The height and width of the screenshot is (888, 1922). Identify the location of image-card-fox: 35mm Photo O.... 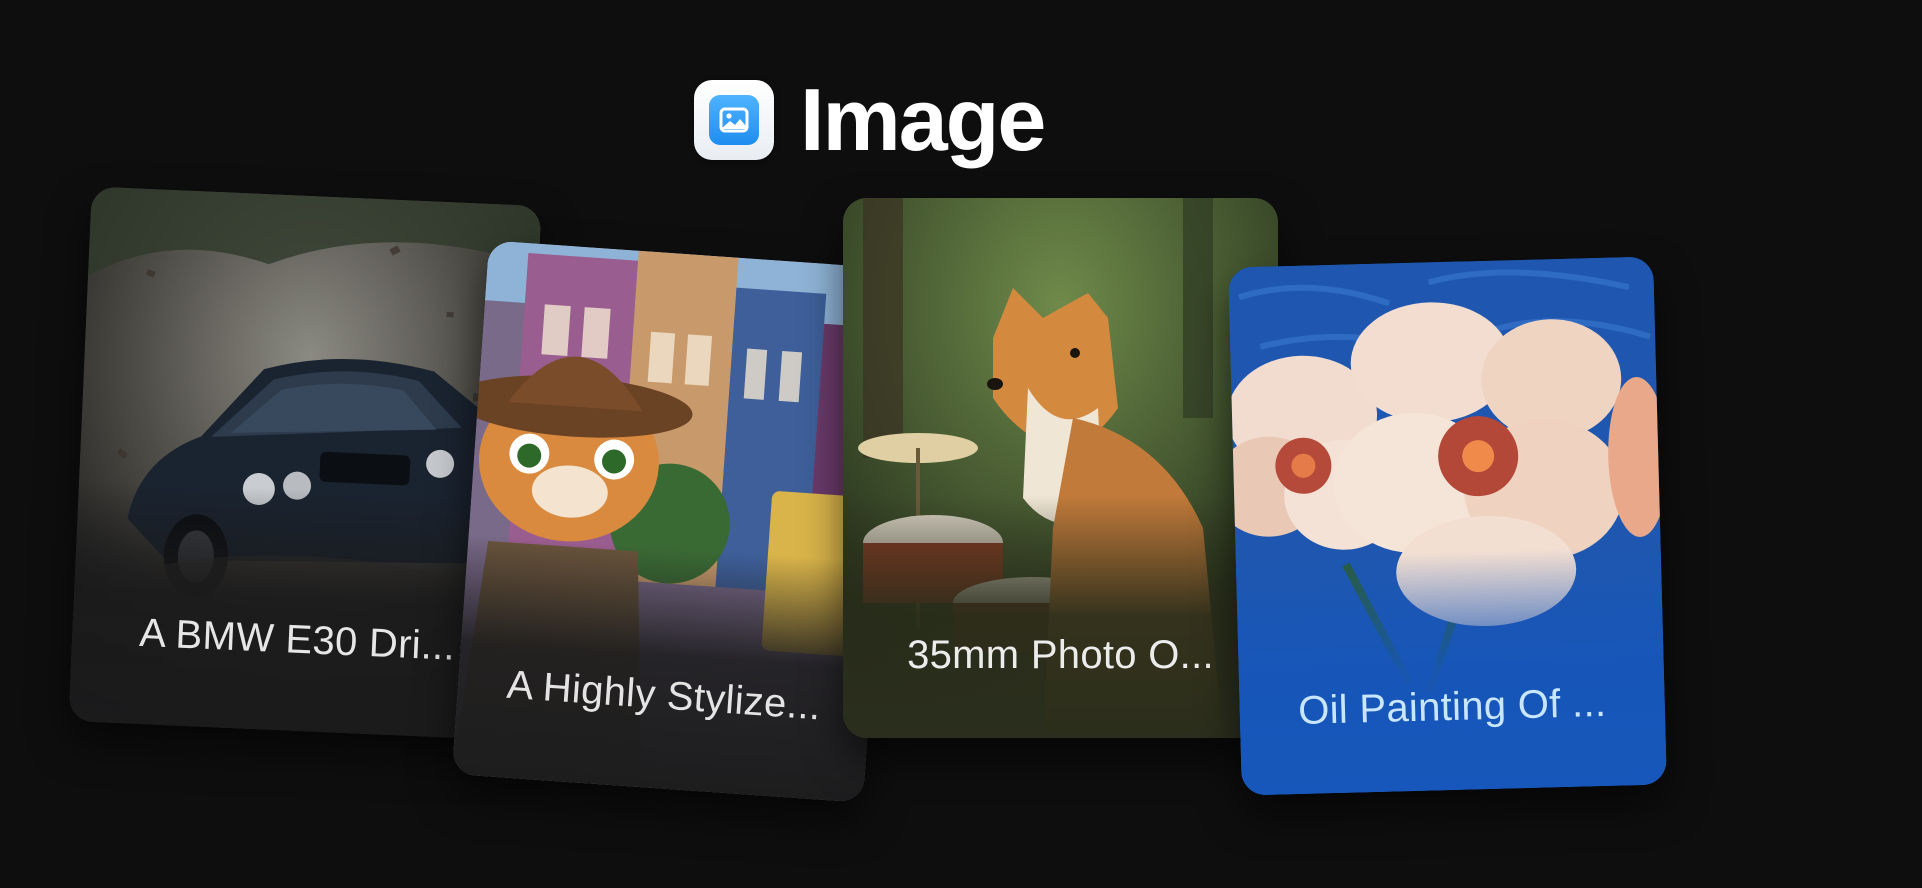
(1060, 468).